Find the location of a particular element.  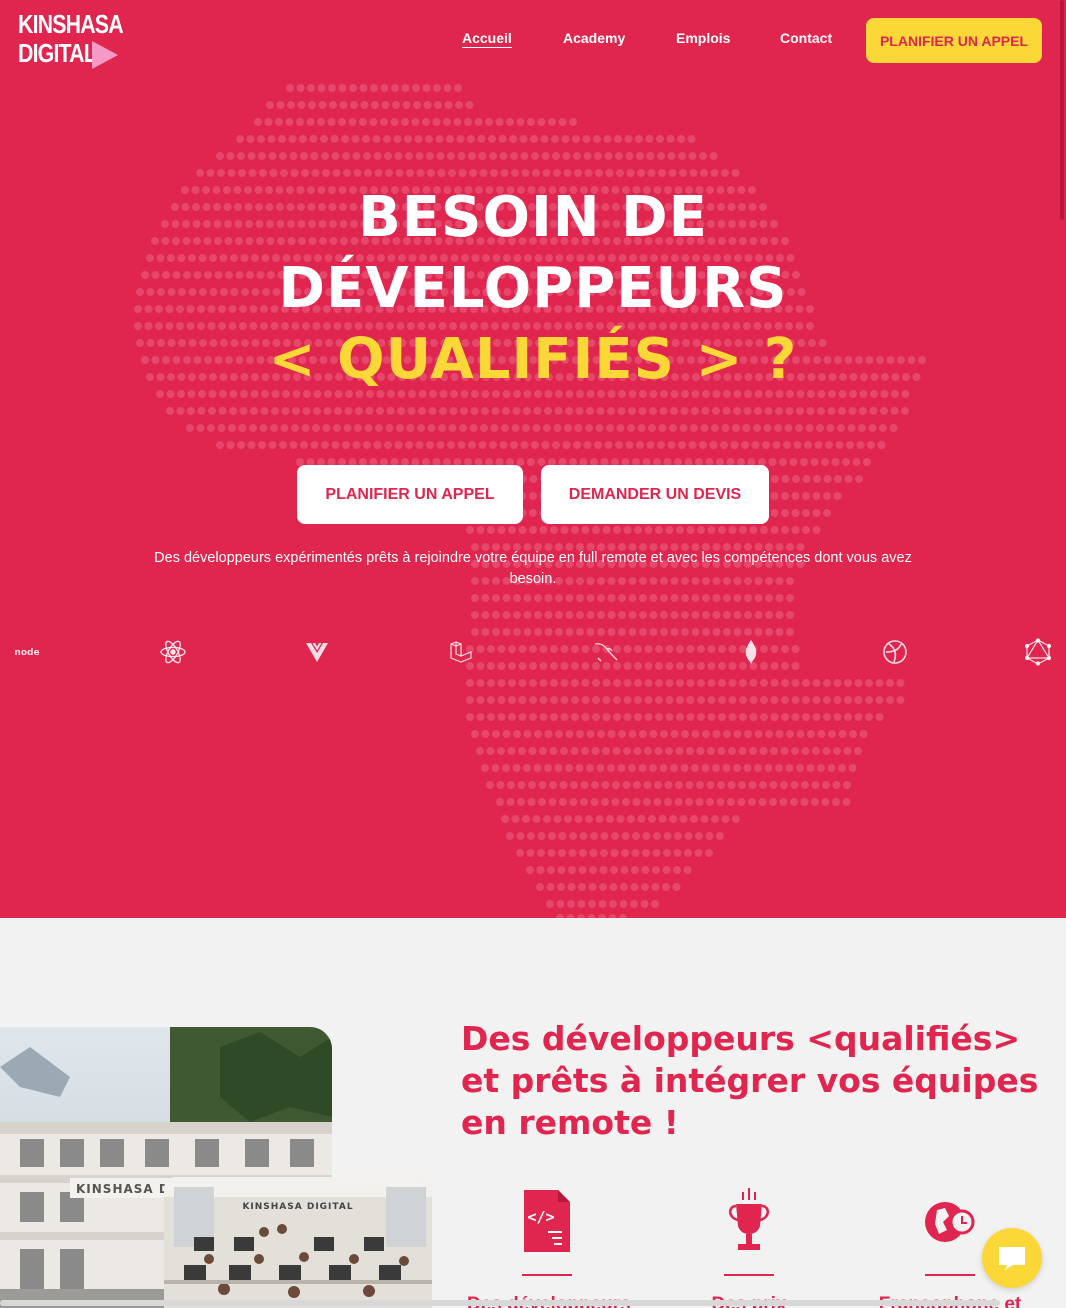

laravel-icon is located at coordinates (462, 652).